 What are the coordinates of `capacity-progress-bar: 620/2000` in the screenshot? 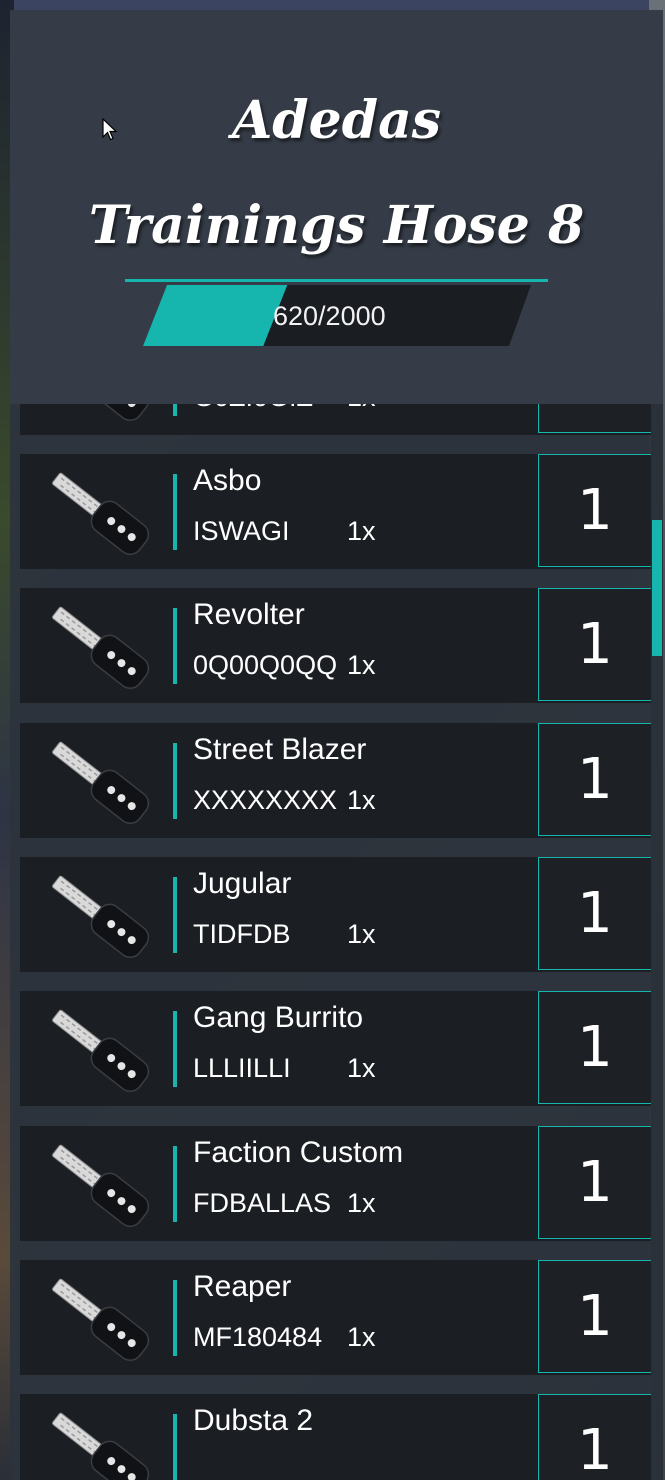 It's located at (337, 315).